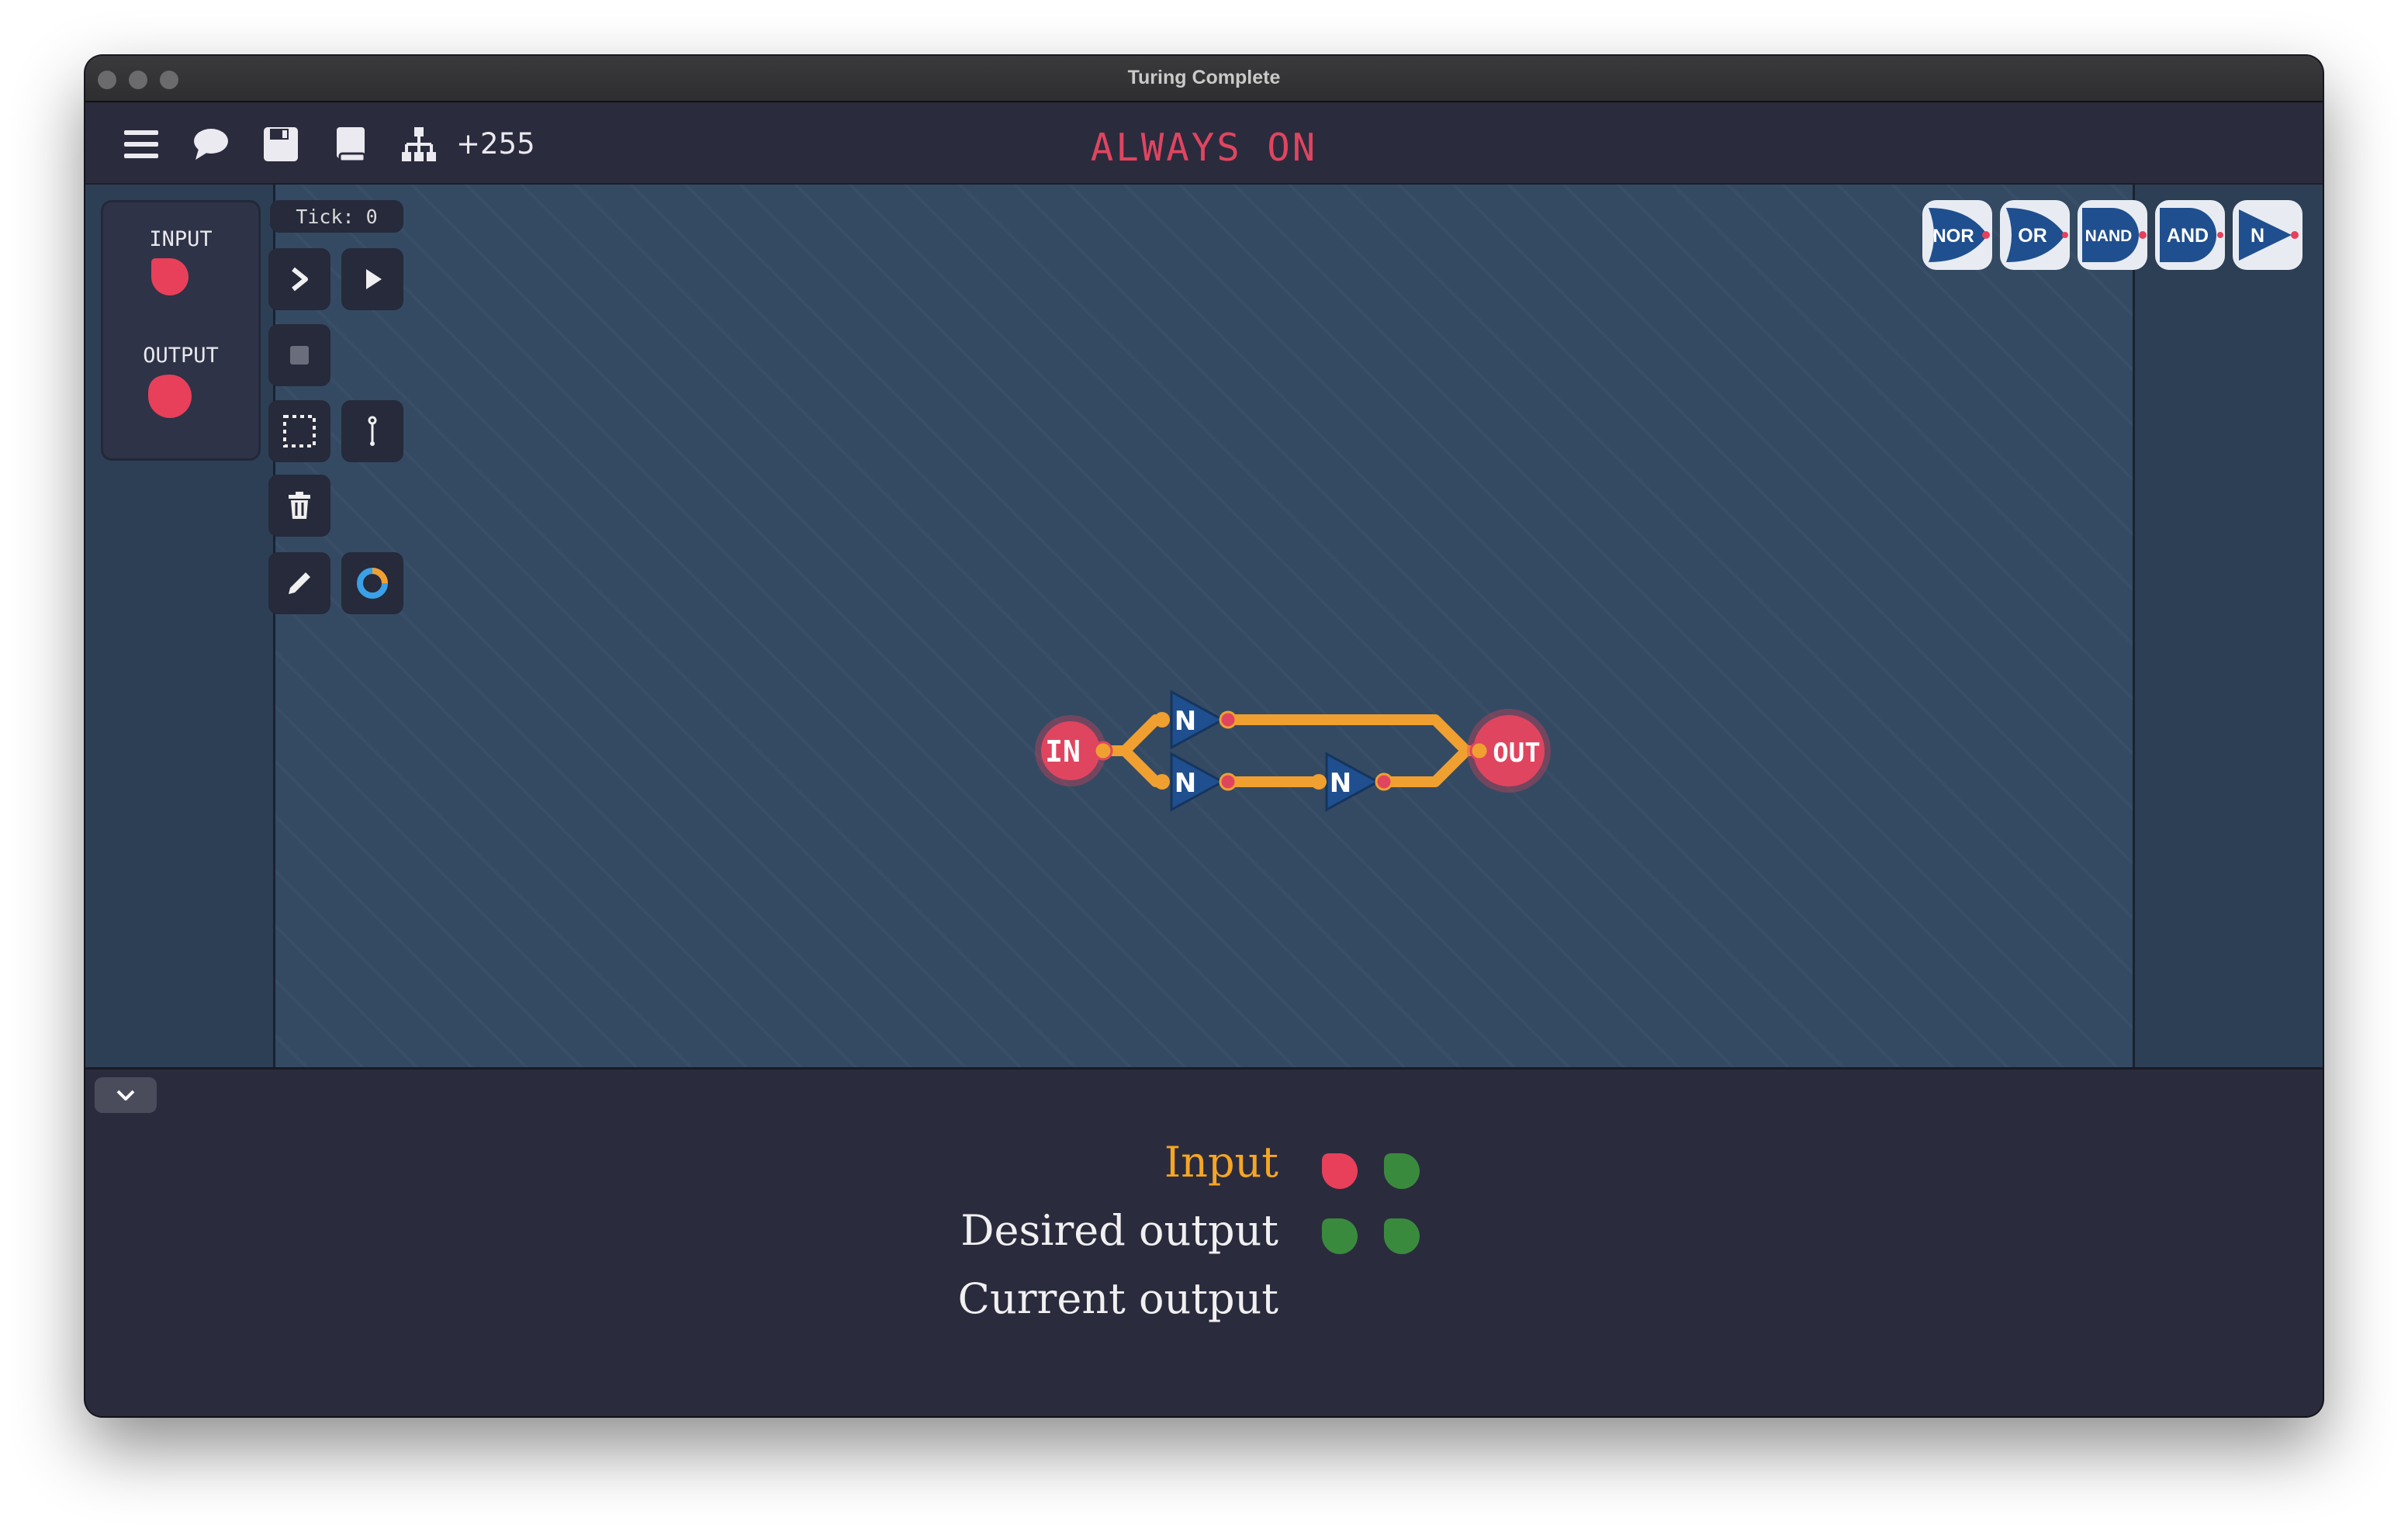 Image resolution: width=2408 pixels, height=1531 pixels. I want to click on input-node: IN, so click(1074, 750).